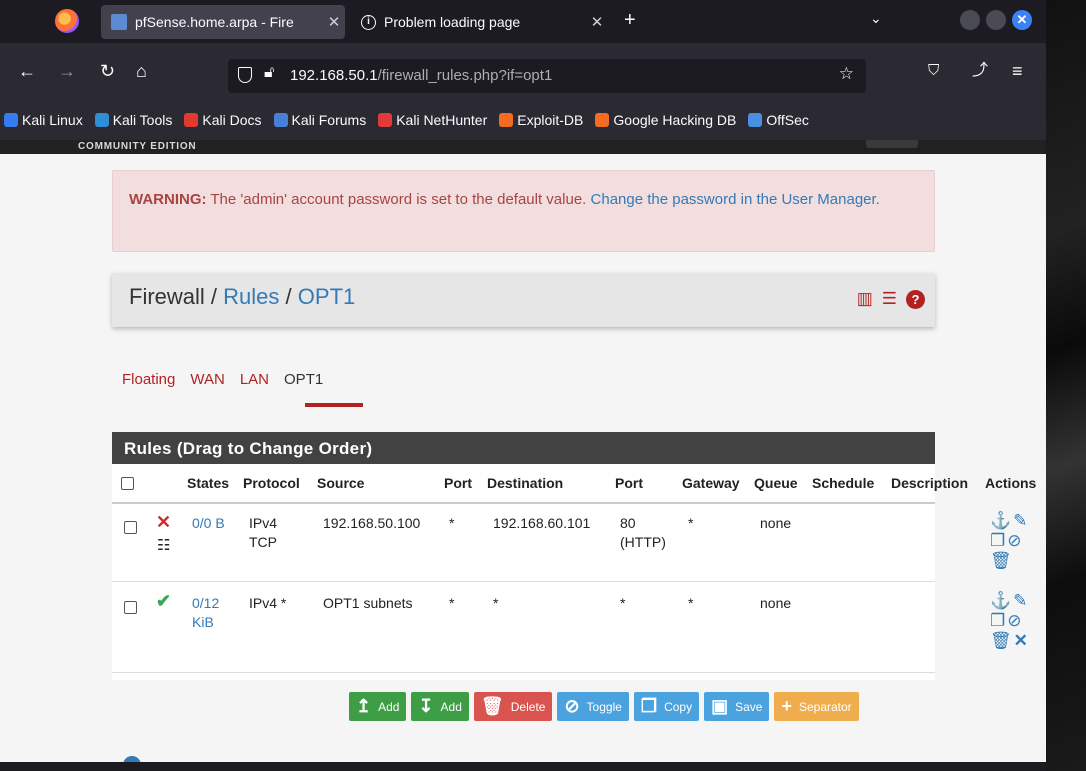 The height and width of the screenshot is (771, 1086). Describe the element at coordinates (720, 706) in the screenshot. I see `save-icon: ▣` at that location.